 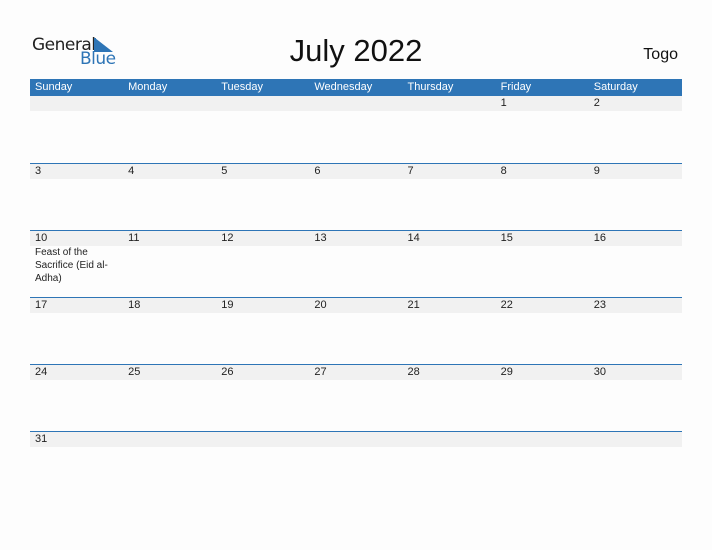 I want to click on day-cell: 6, so click(x=355, y=171).